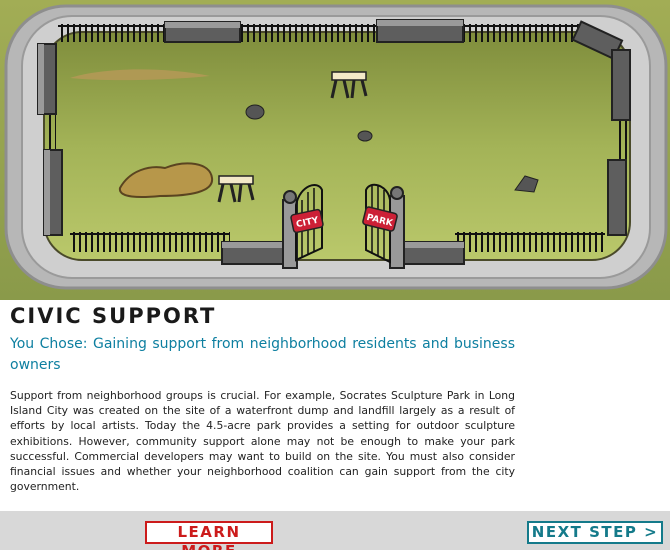 The height and width of the screenshot is (550, 670). Describe the element at coordinates (595, 532) in the screenshot. I see `next-step-button: NEXT STEP >` at that location.